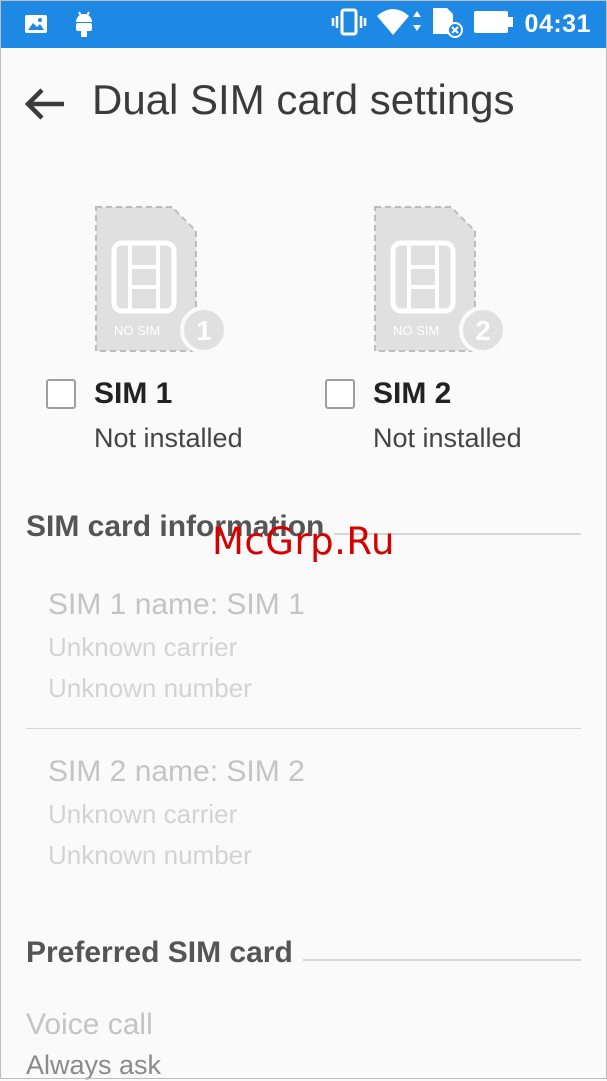  What do you see at coordinates (303, 541) in the screenshot?
I see `watermark: McGrp.Ru` at bounding box center [303, 541].